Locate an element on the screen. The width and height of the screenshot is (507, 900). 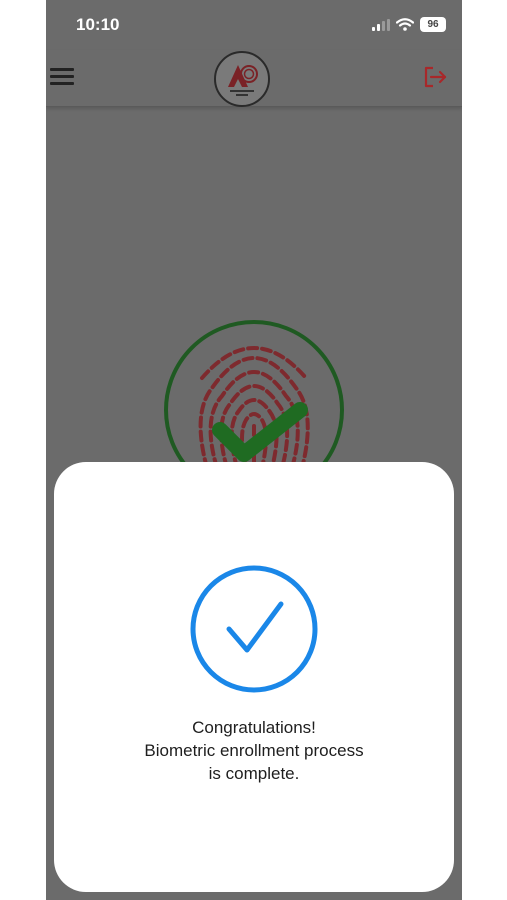
logout-button is located at coordinates (436, 78).